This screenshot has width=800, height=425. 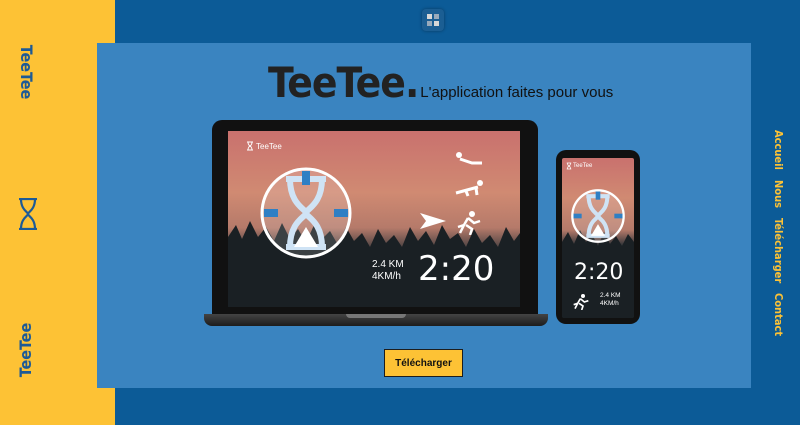 I want to click on phone-screen: TeeTee 2:20 2.4 KM 4KM/h, so click(x=598, y=238).